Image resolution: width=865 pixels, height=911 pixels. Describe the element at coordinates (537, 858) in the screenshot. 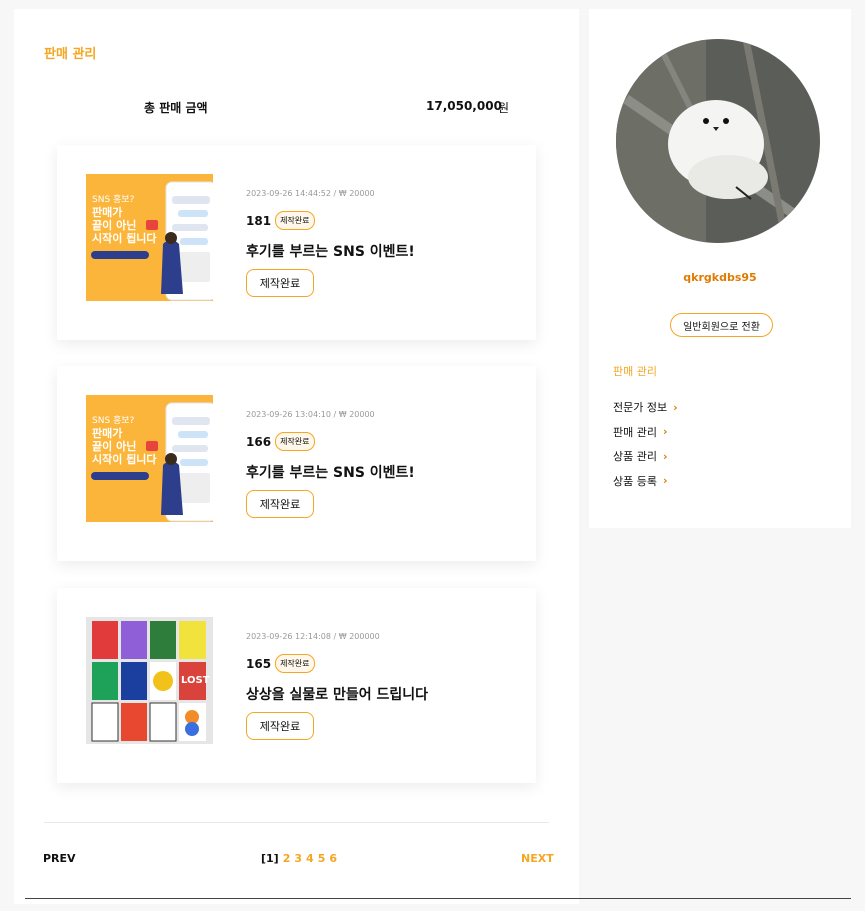

I see `next-link: NEXT` at that location.